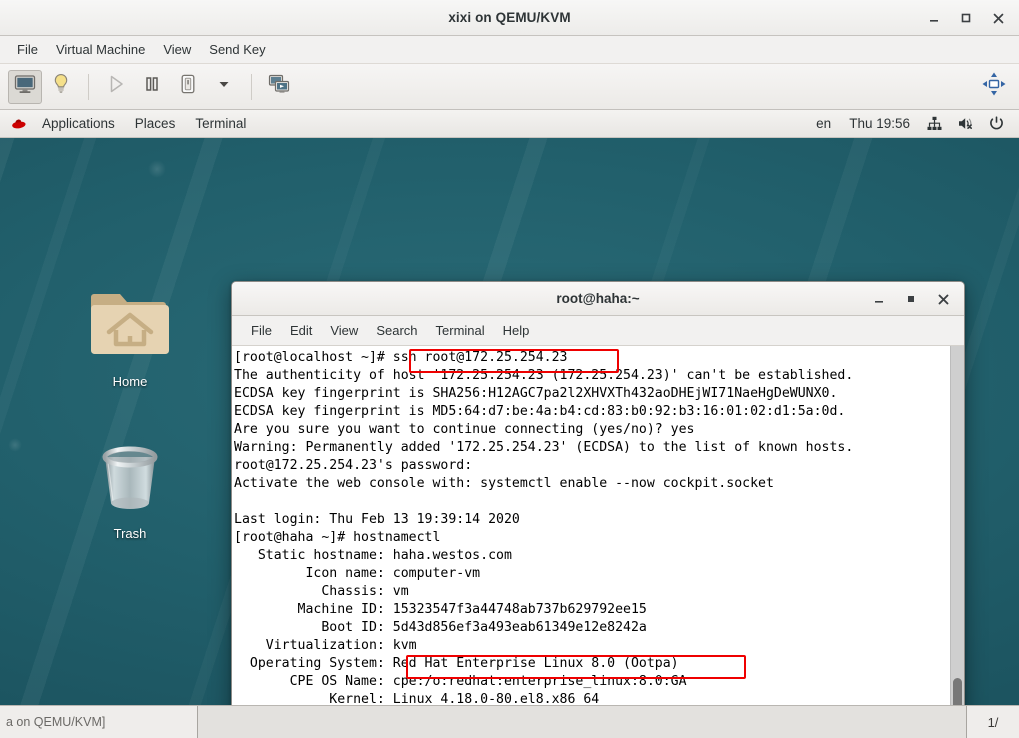  Describe the element at coordinates (130, 326) in the screenshot. I see `home-folder-icon` at that location.